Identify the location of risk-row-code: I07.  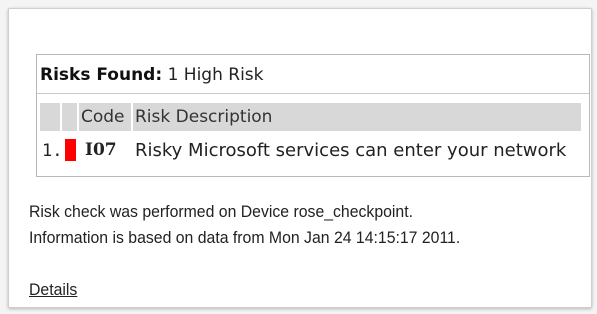
(101, 150).